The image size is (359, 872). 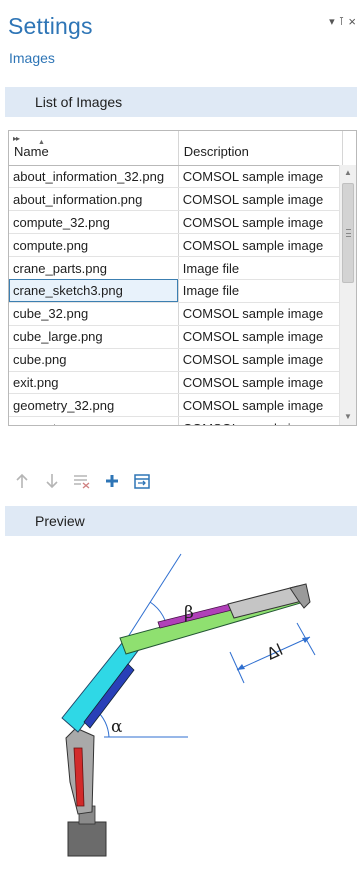 I want to click on list-toolbar, so click(x=82, y=481).